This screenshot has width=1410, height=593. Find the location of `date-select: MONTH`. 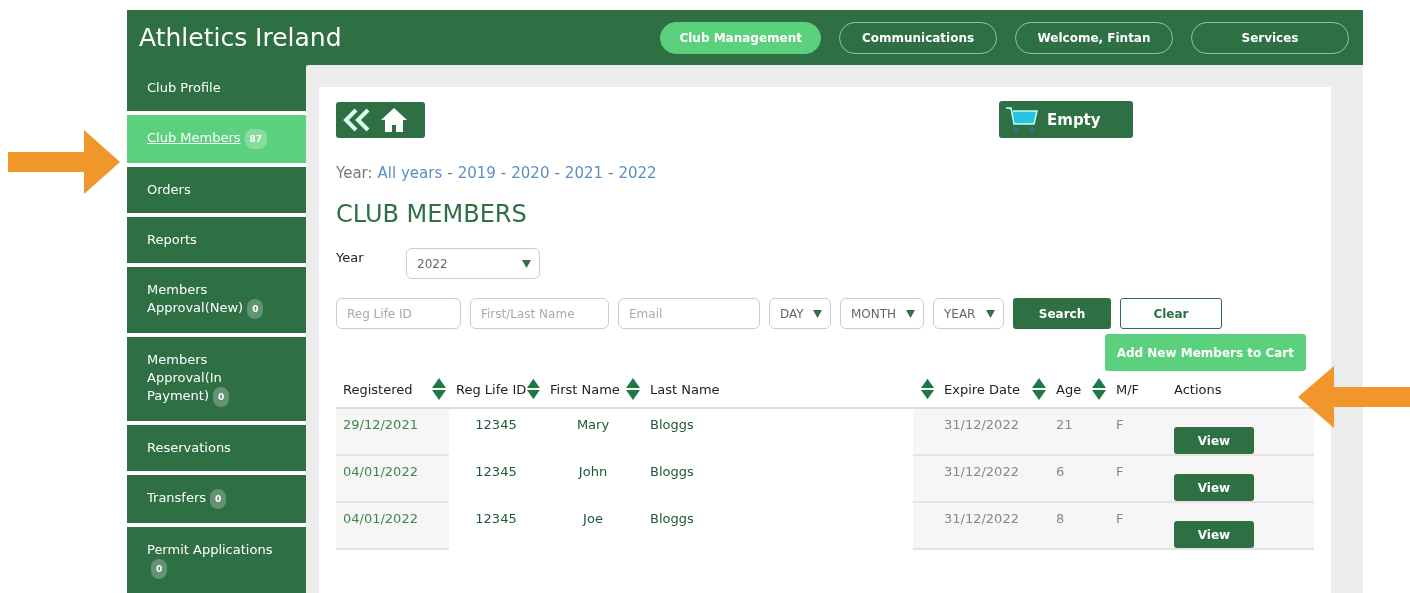

date-select: MONTH is located at coordinates (882, 313).